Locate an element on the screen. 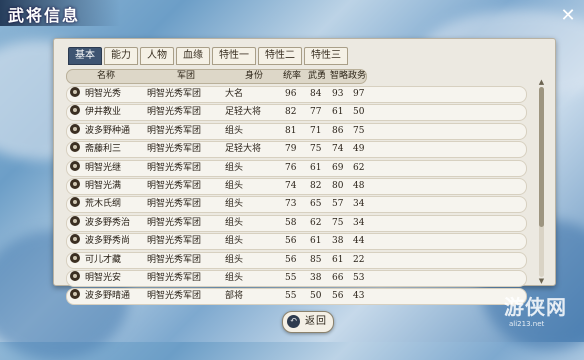 This screenshot has width=584, height=360. table-row: 波多野种通 明智光秀军团 组头 81 71 86 75 is located at coordinates (296, 131).